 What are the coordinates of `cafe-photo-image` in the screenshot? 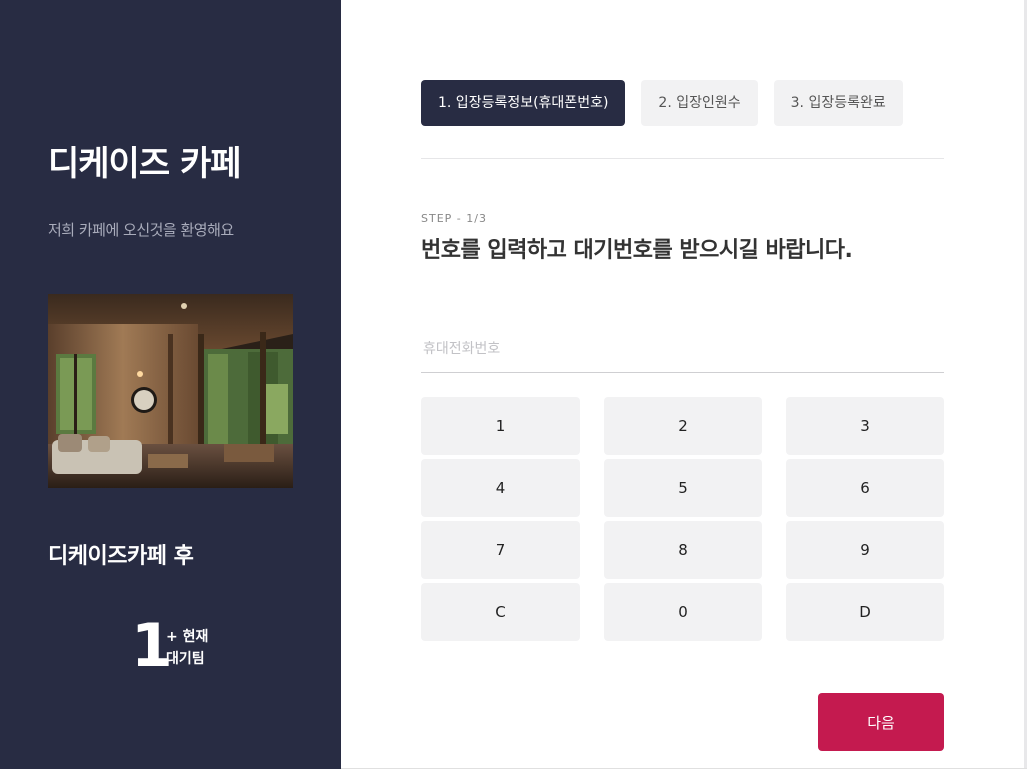 It's located at (170, 391).